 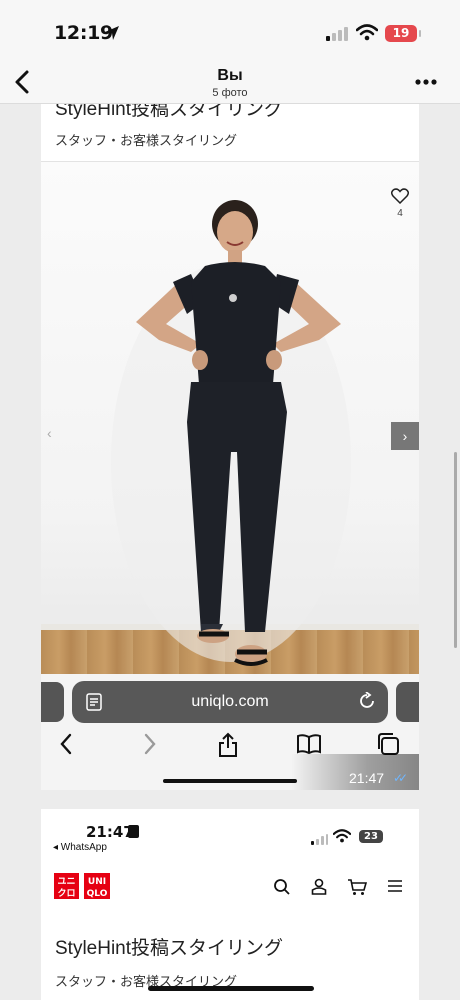 I want to click on page-subtitle: スタッフ・お客様スタイリング, so click(x=146, y=140).